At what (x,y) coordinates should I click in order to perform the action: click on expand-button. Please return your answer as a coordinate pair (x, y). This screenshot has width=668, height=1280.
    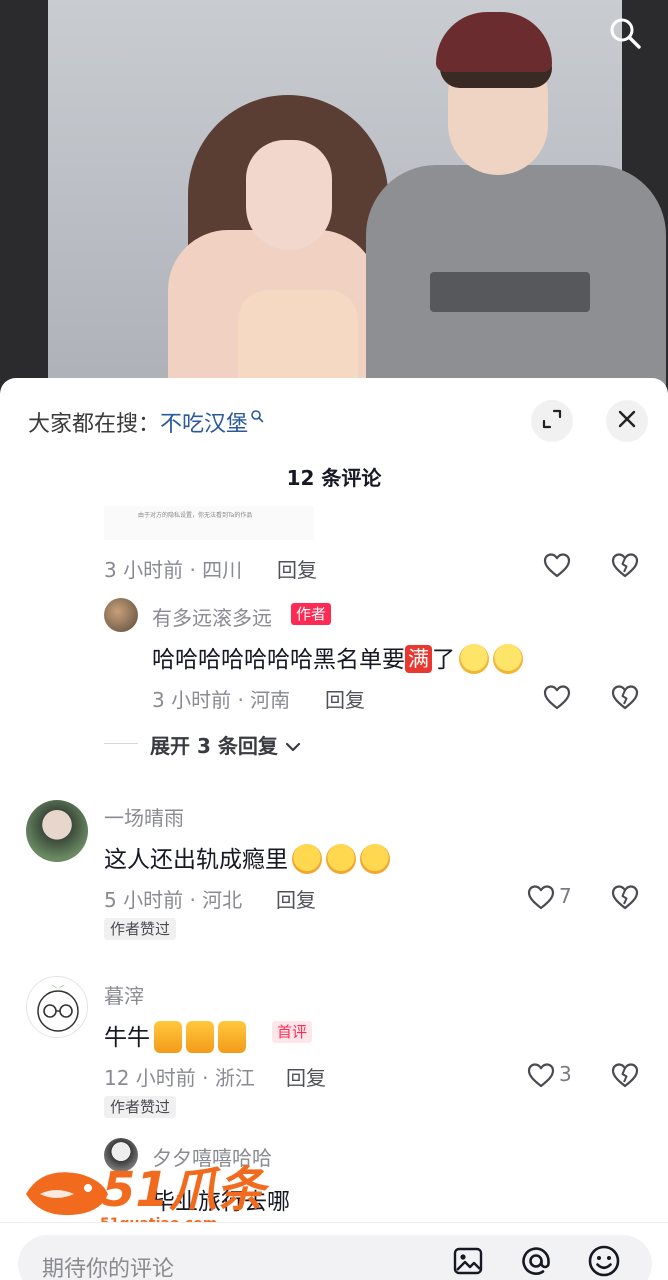
    Looking at the image, I should click on (552, 421).